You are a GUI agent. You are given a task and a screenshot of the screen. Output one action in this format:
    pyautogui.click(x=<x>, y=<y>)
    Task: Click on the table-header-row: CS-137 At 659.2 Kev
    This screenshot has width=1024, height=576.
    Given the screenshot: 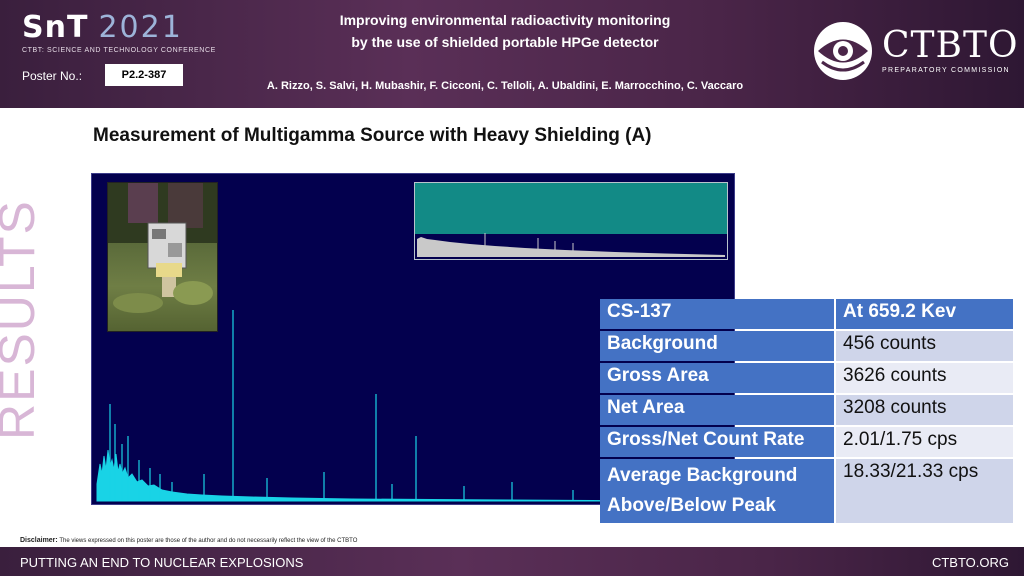 What is the action you would take?
    pyautogui.click(x=806, y=314)
    